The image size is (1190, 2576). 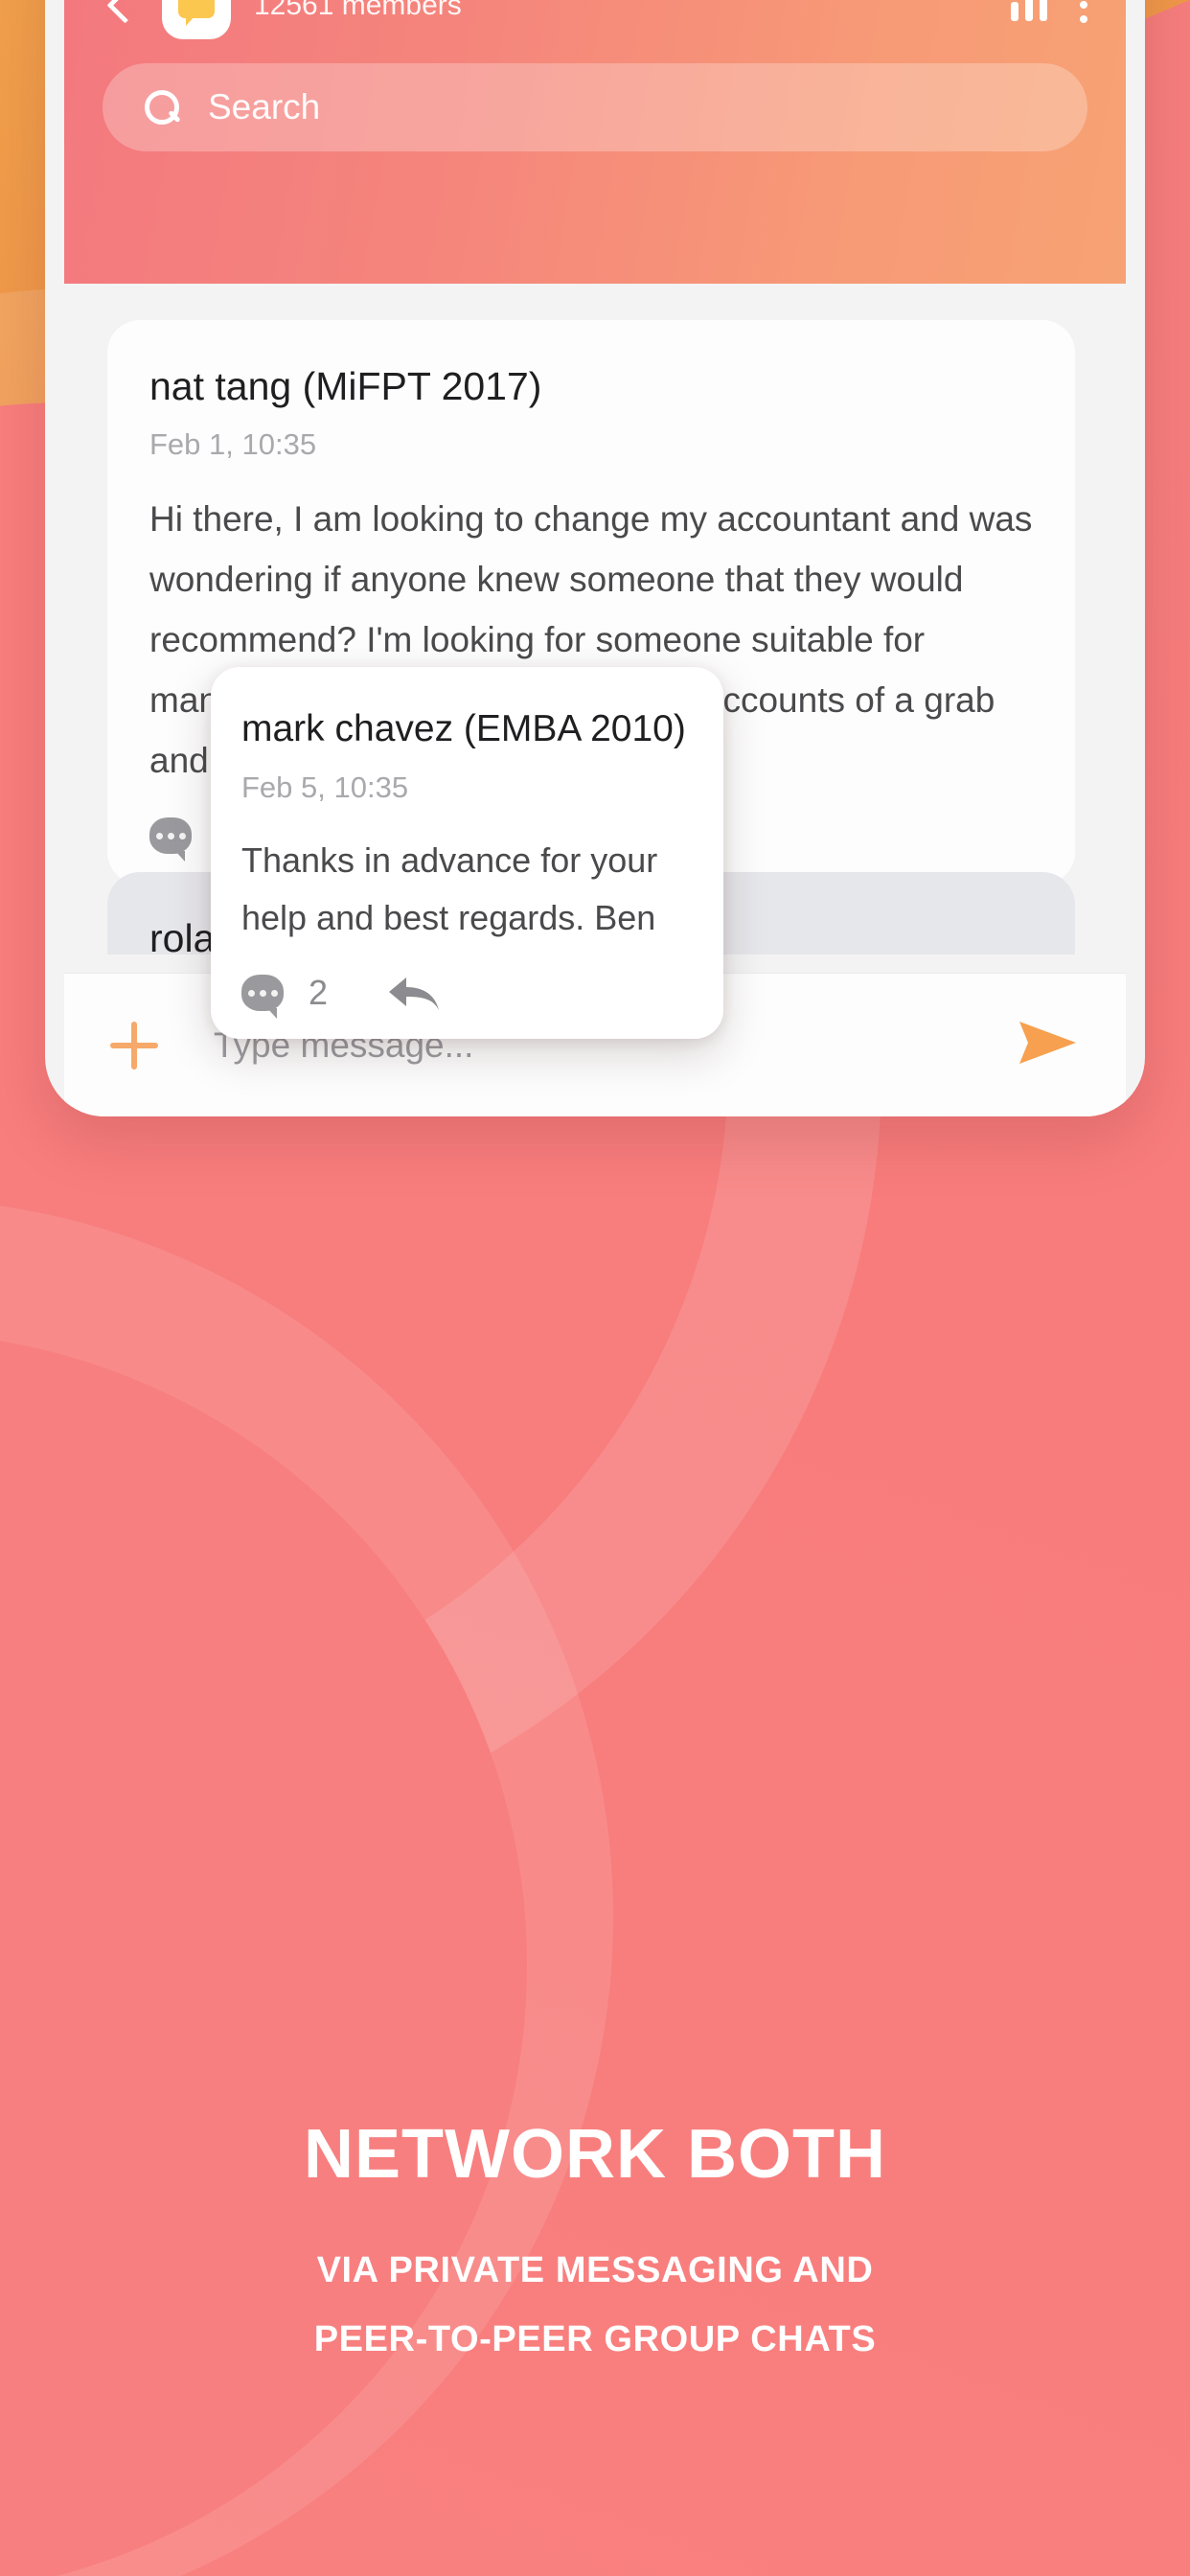 I want to click on chat-header-actions, so click(x=1052, y=11).